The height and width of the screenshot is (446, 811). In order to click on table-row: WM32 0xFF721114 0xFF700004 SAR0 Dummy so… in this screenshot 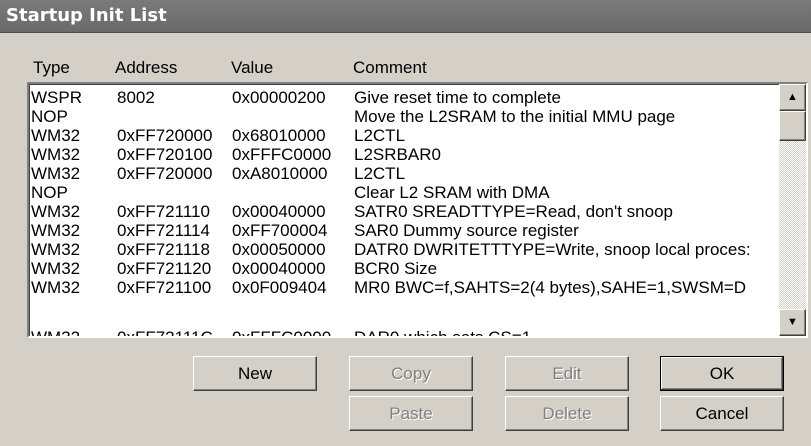, I will do `click(404, 230)`.